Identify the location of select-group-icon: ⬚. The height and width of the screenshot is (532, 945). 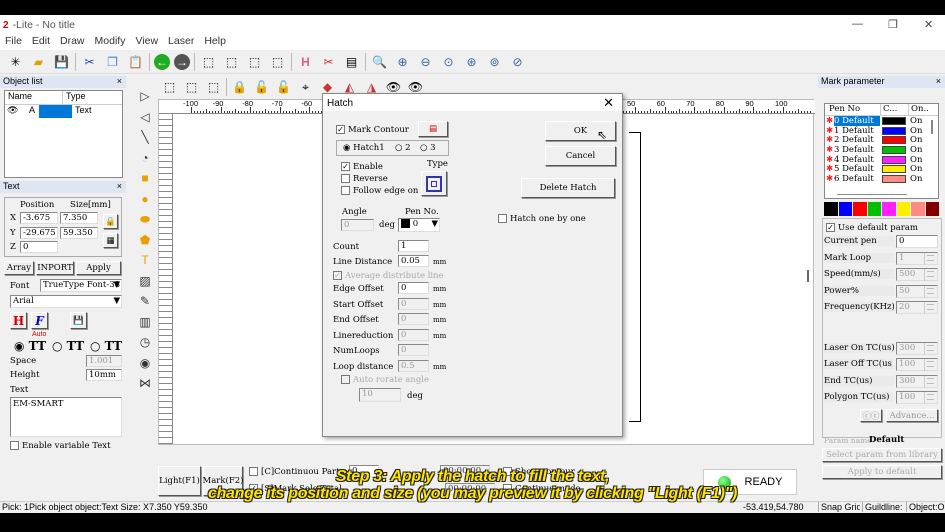
(231, 62).